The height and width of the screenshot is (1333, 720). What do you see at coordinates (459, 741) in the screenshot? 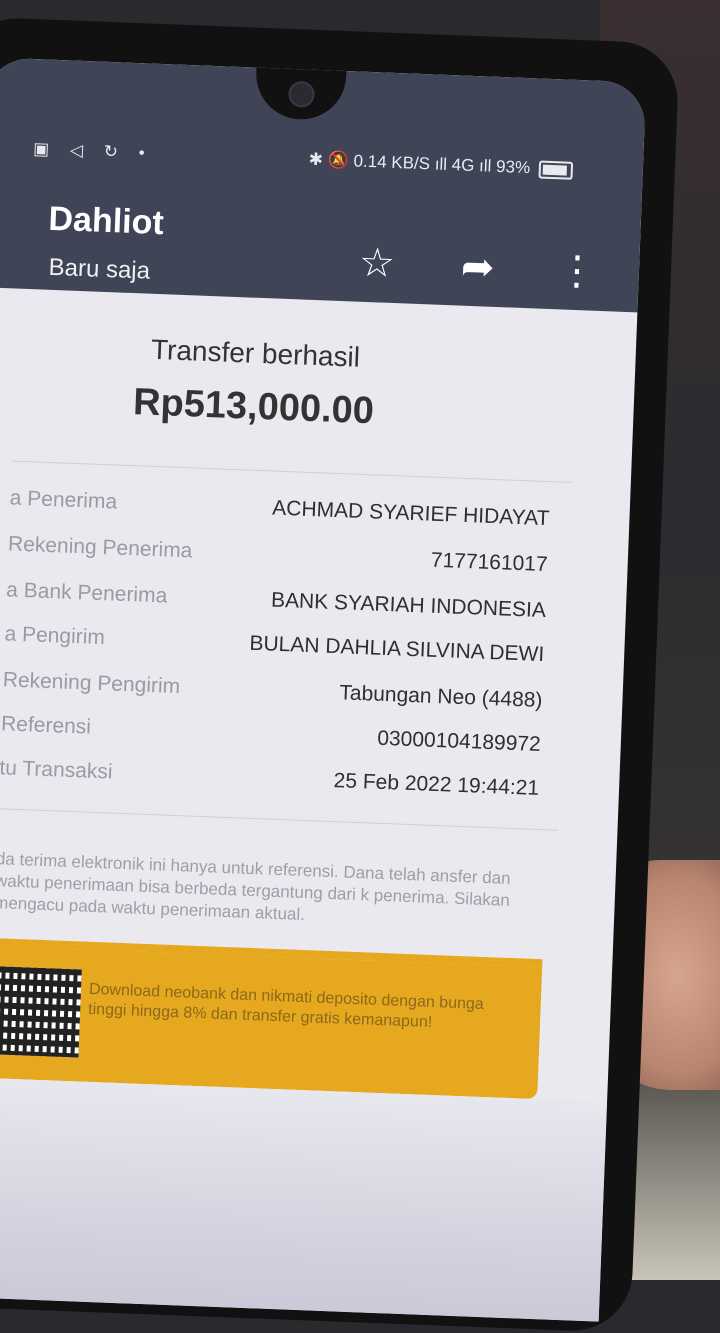
I see `row-value: 03000104189972` at bounding box center [459, 741].